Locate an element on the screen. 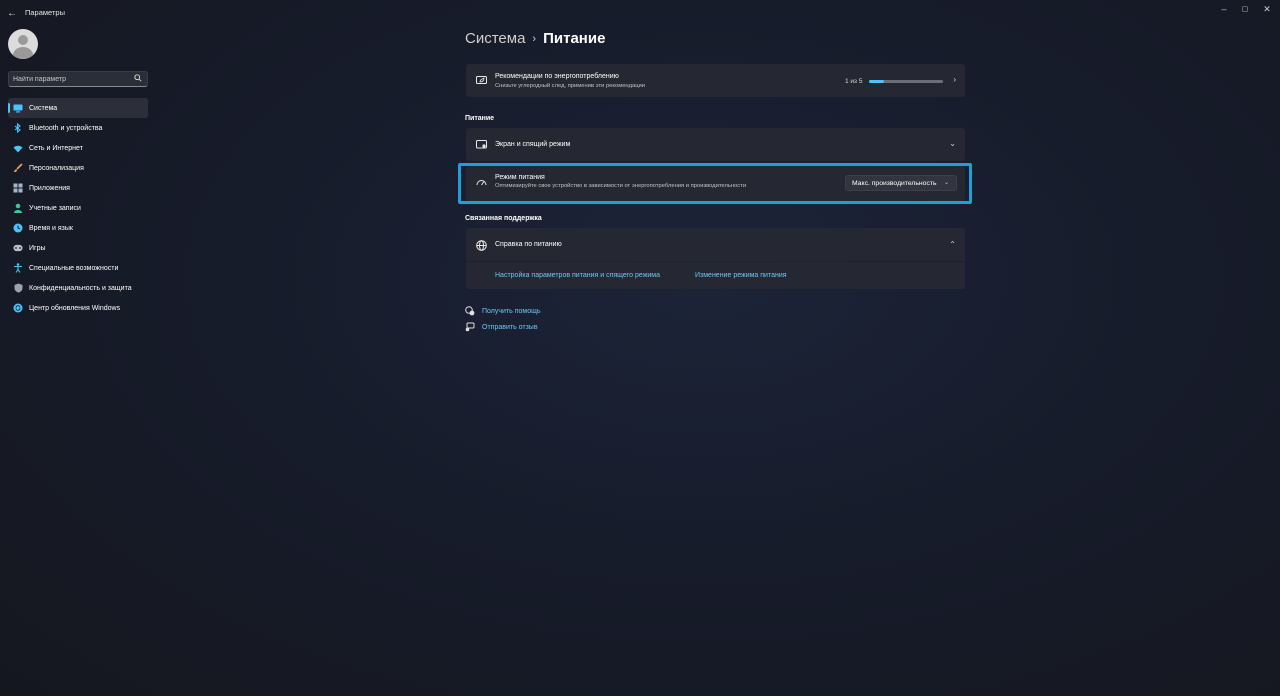 Image resolution: width=1280 pixels, height=696 pixels. chevron-up-icon: ⌃ is located at coordinates (952, 244).